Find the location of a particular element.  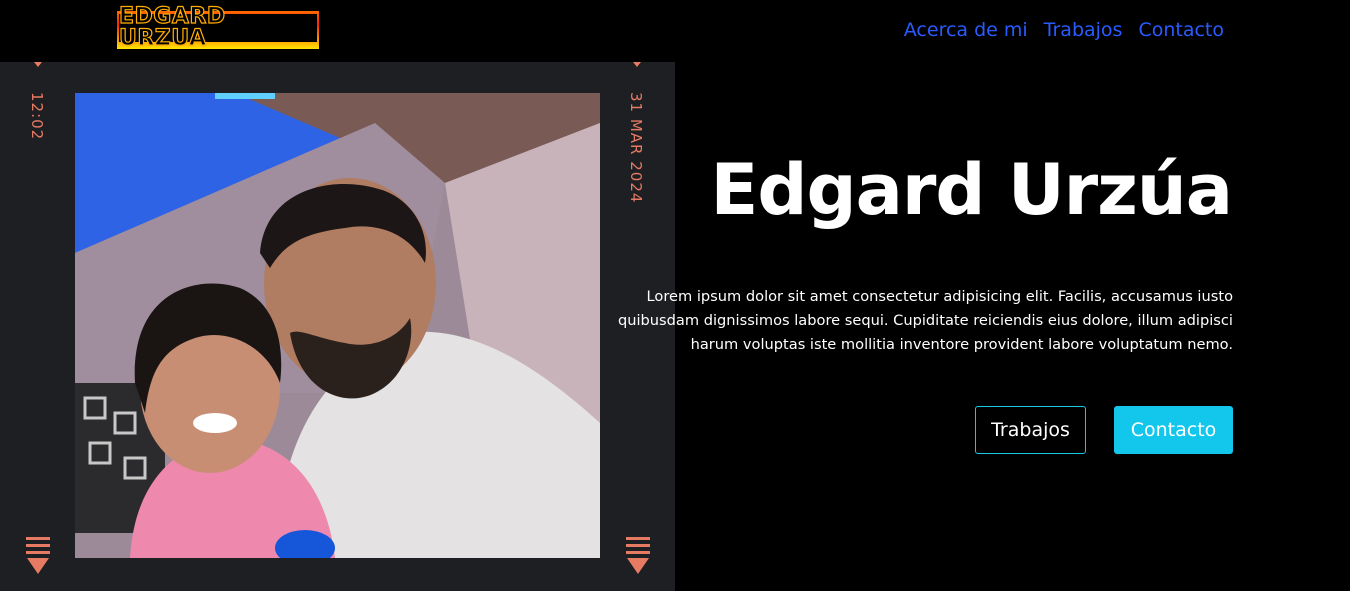

nav-link-about: Acerca de mi is located at coordinates (966, 30).